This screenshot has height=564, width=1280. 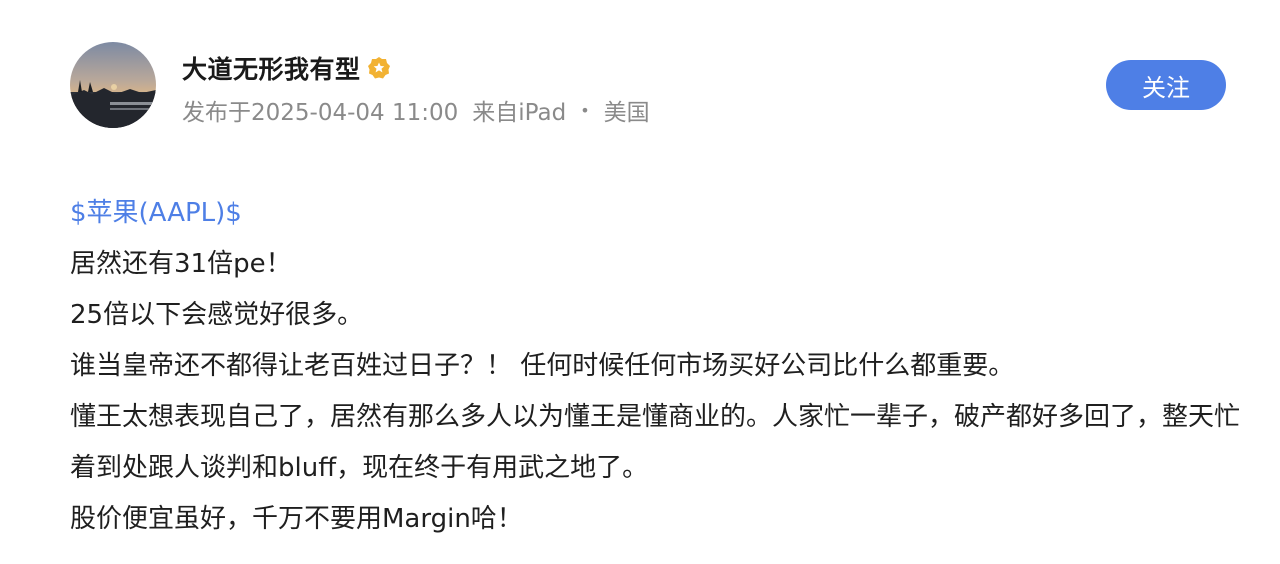 What do you see at coordinates (542, 366) in the screenshot?
I see `post-line: 谁当皇帝还不都得让老百姓过日子？！ 任何时候任何市场买好公司比什么都重要。` at bounding box center [542, 366].